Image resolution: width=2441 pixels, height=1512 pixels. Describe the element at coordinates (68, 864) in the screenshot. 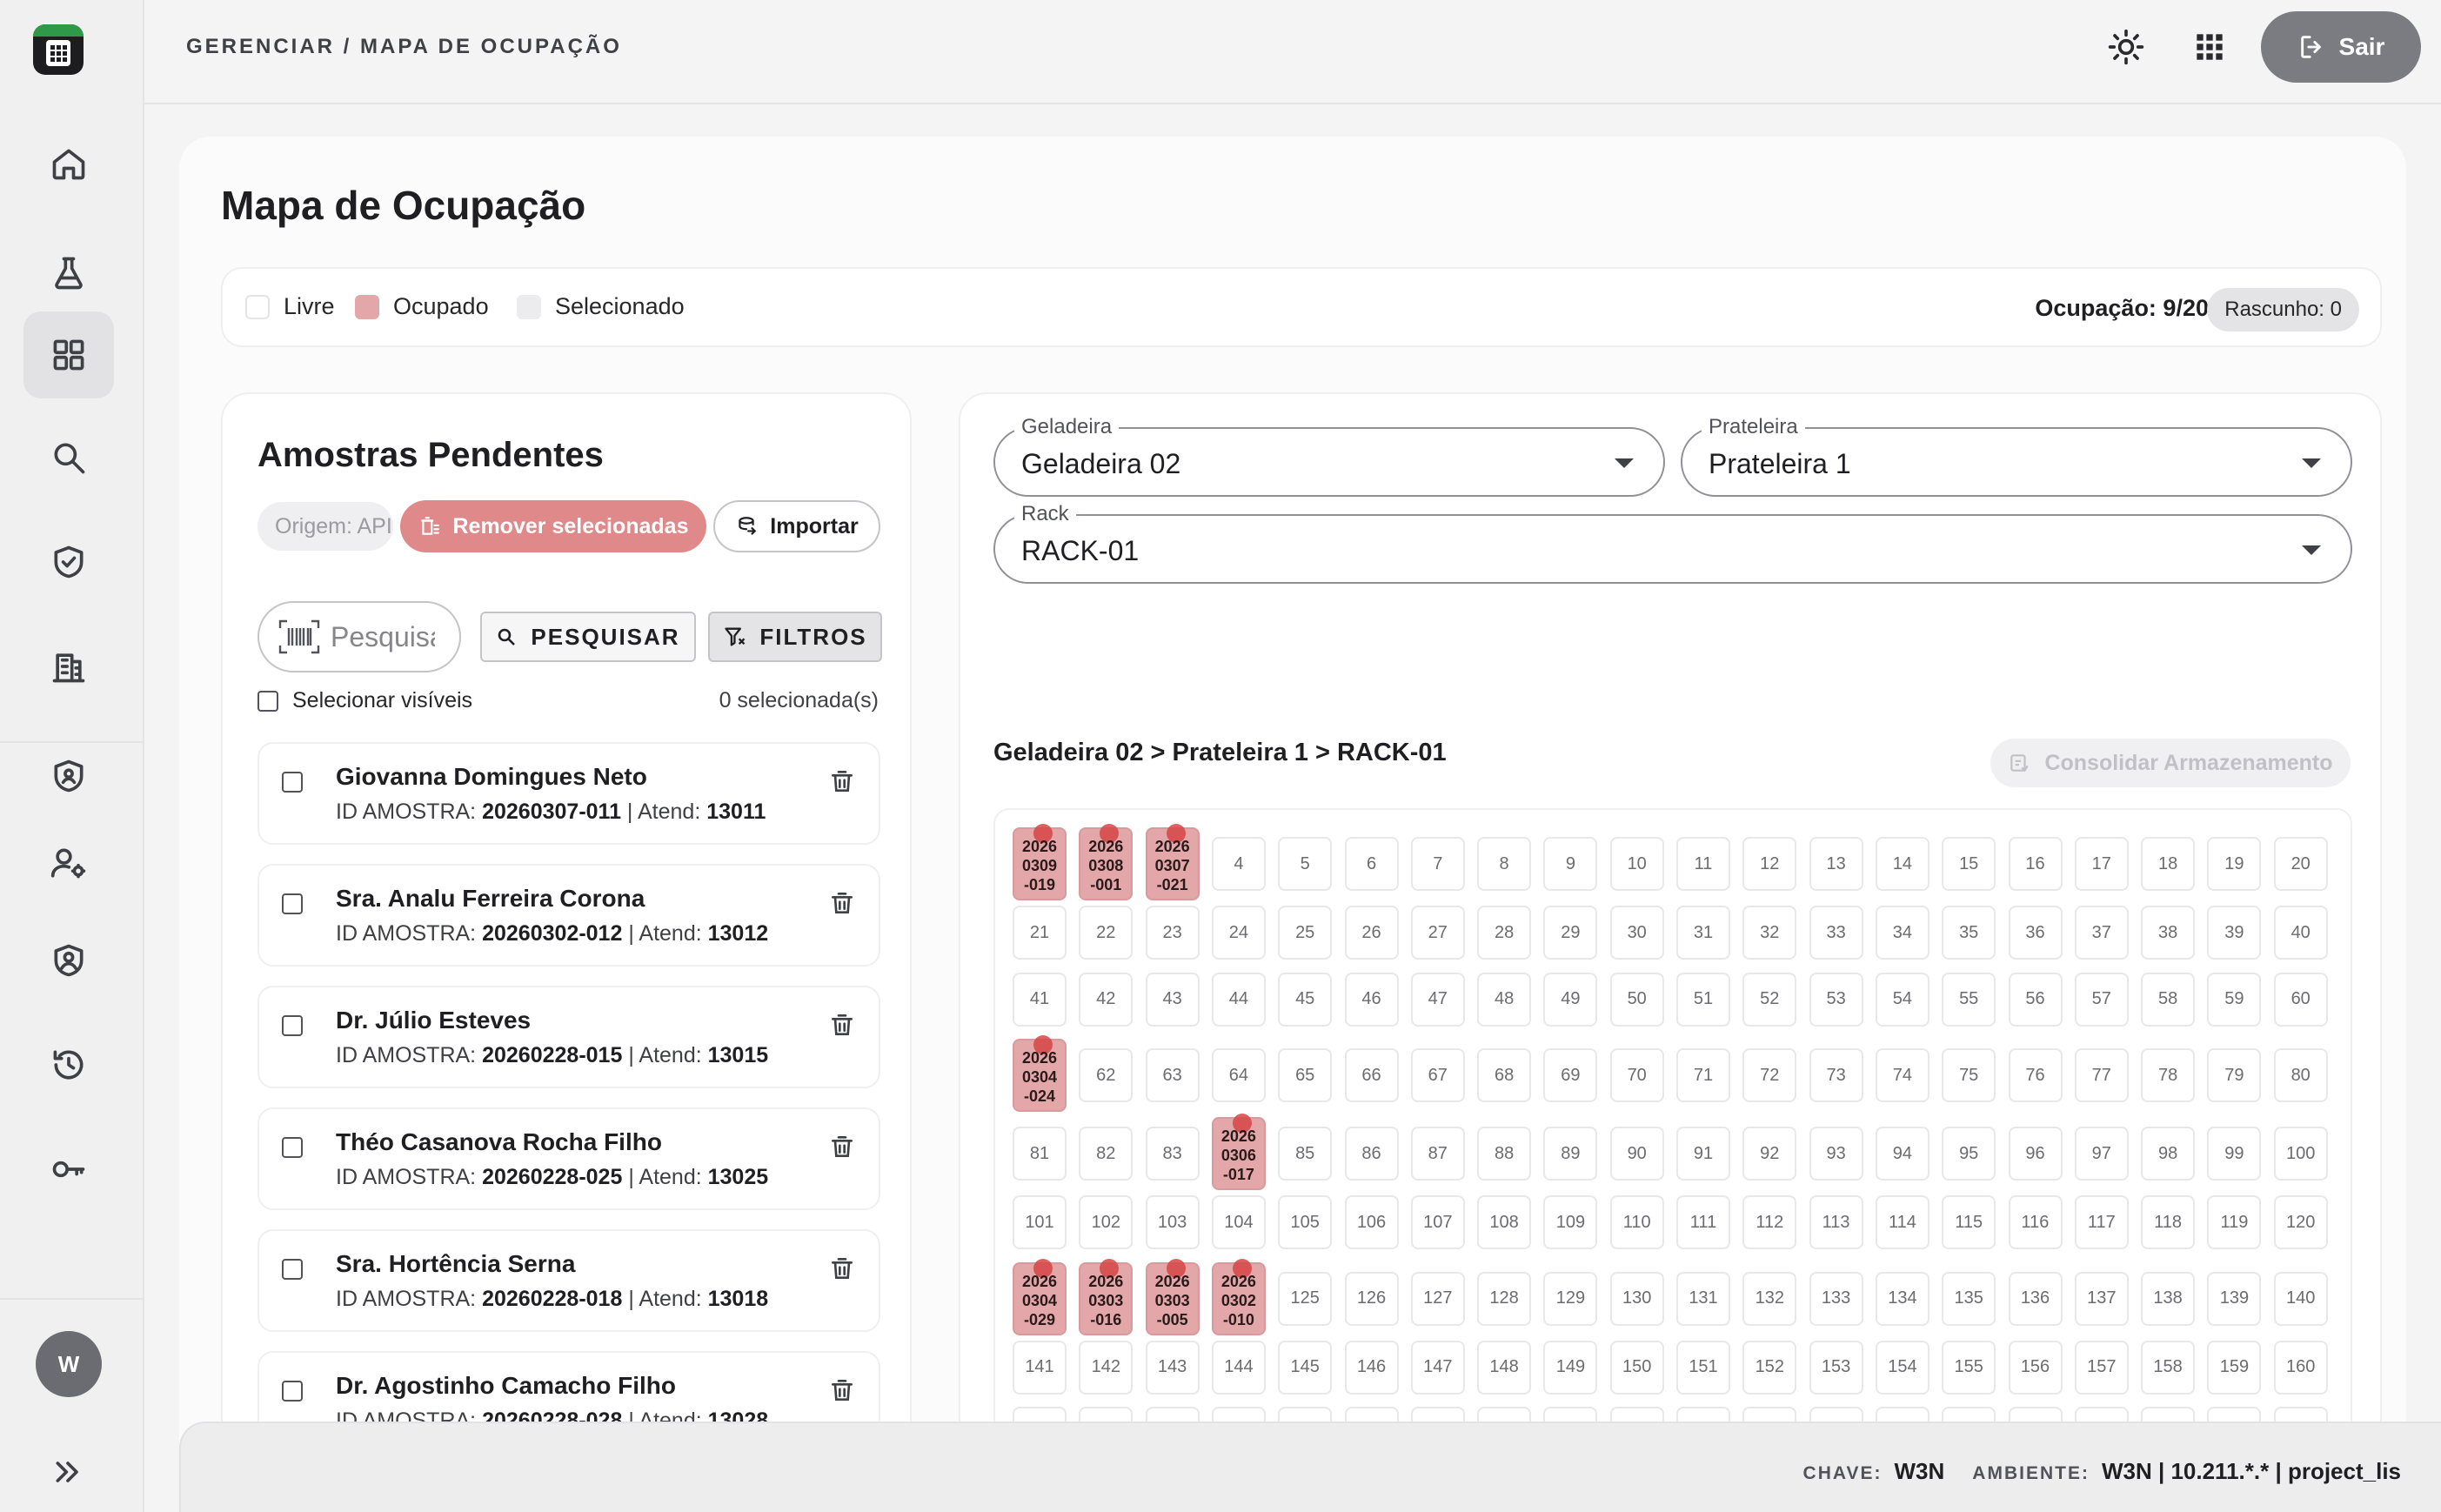

I see `nav-user-settings` at that location.